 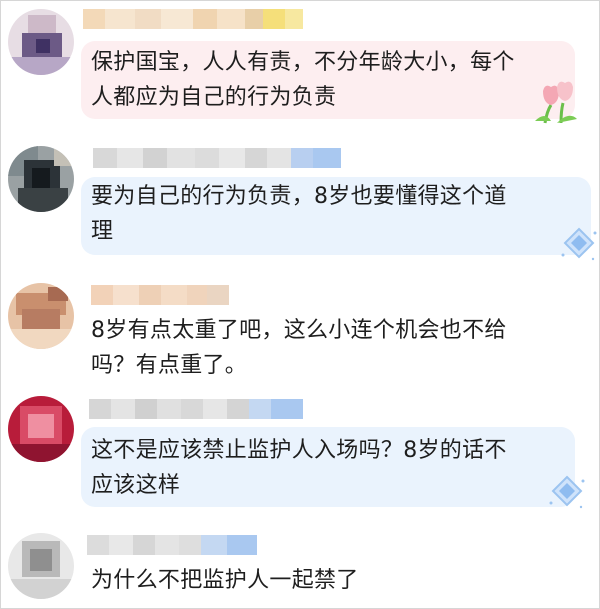 What do you see at coordinates (169, 365) in the screenshot?
I see `comment-text: 吗？有点重了。` at bounding box center [169, 365].